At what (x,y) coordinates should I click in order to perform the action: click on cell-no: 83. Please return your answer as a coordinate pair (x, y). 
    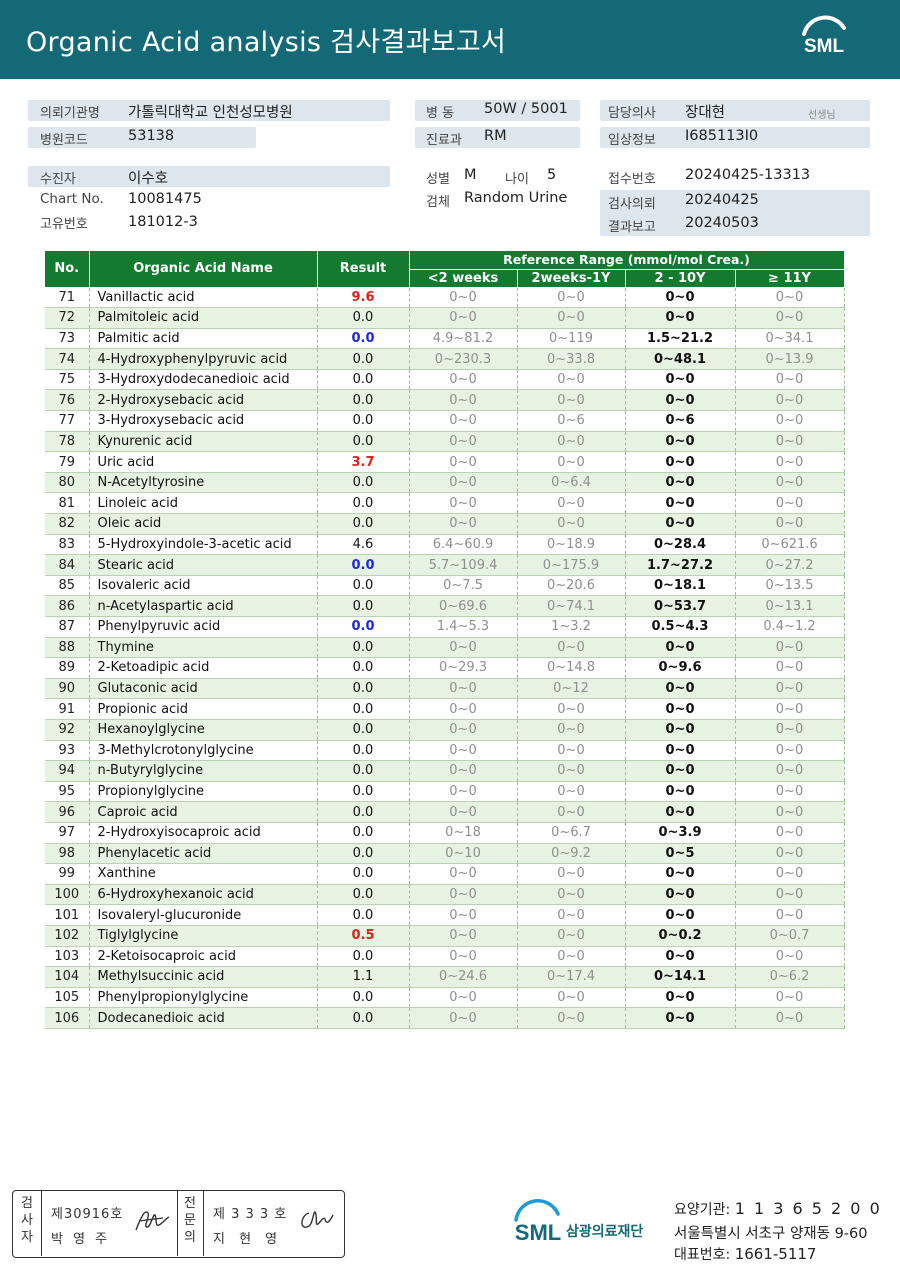
    Looking at the image, I should click on (67, 545).